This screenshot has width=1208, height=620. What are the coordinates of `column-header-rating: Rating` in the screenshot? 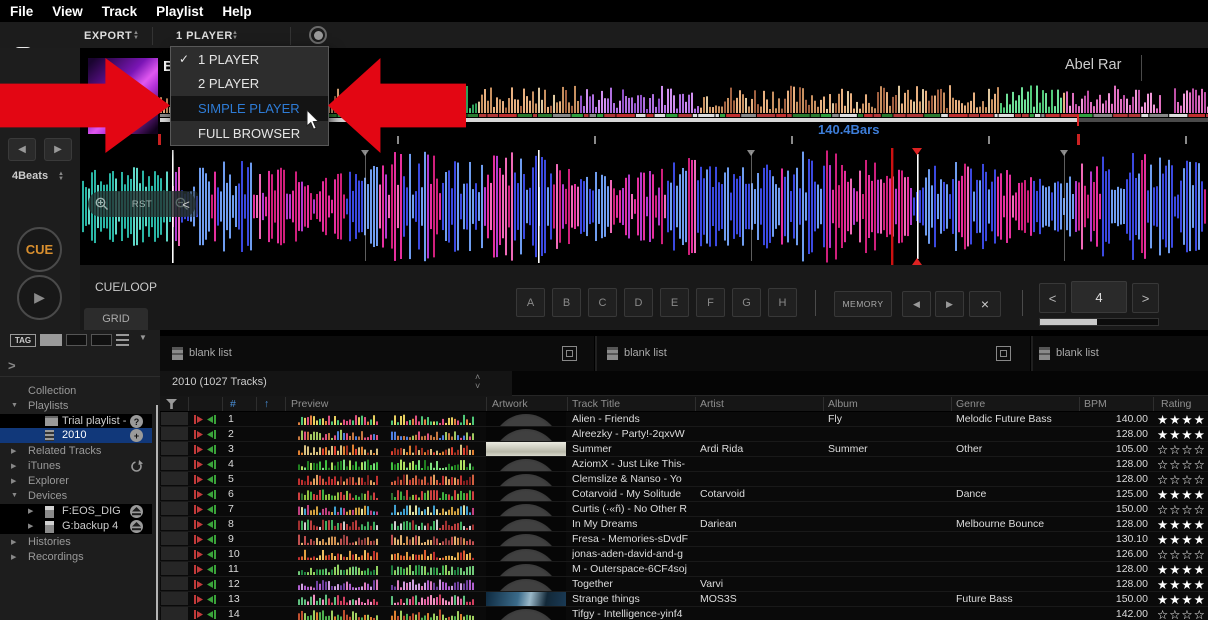 It's located at (1176, 404).